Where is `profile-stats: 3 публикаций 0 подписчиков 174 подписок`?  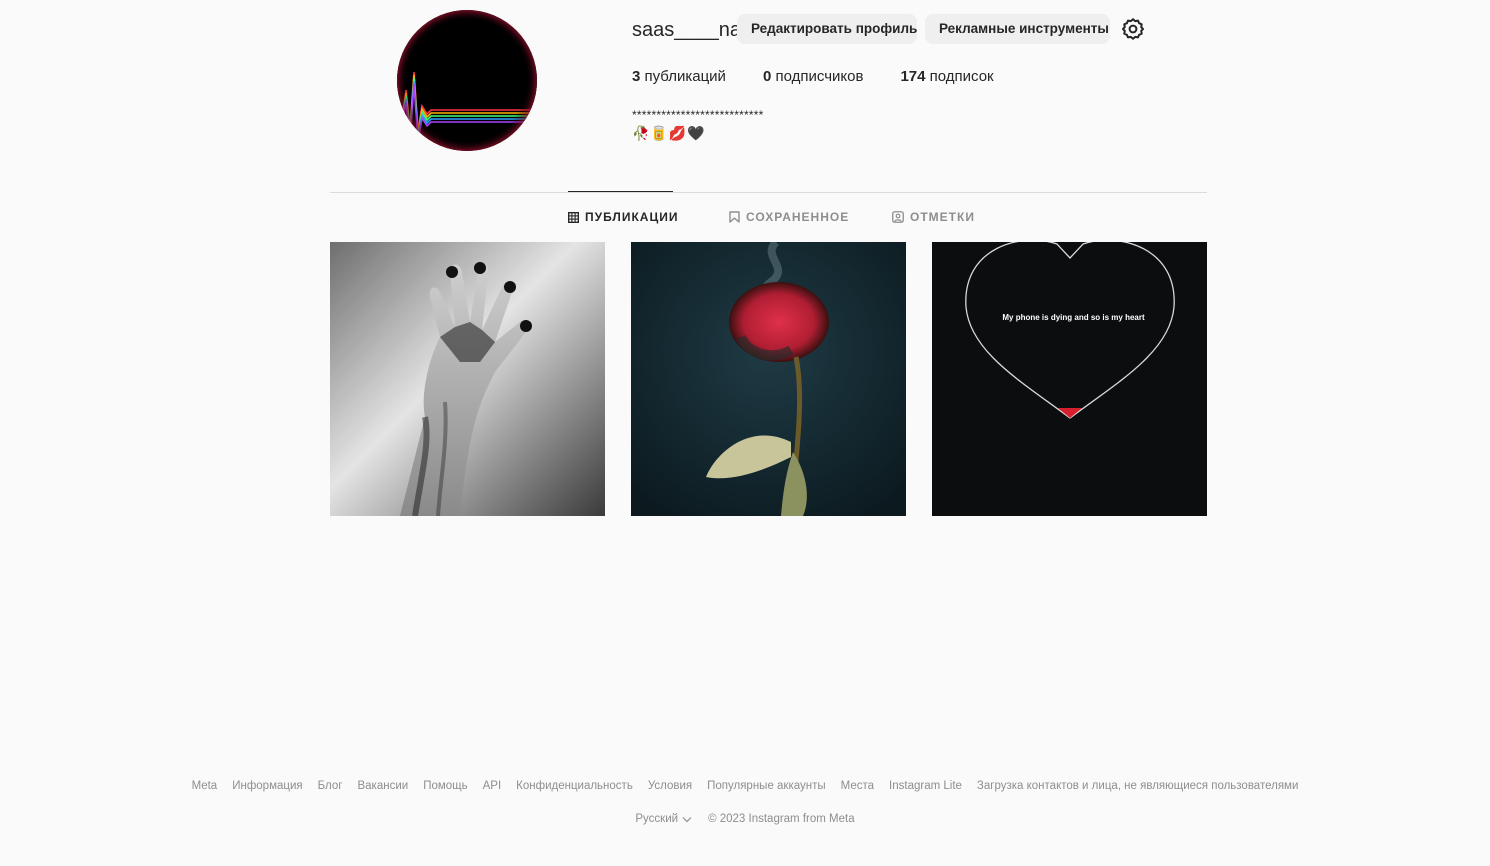 profile-stats: 3 публикаций 0 подписчиков 174 подписок is located at coordinates (831, 76).